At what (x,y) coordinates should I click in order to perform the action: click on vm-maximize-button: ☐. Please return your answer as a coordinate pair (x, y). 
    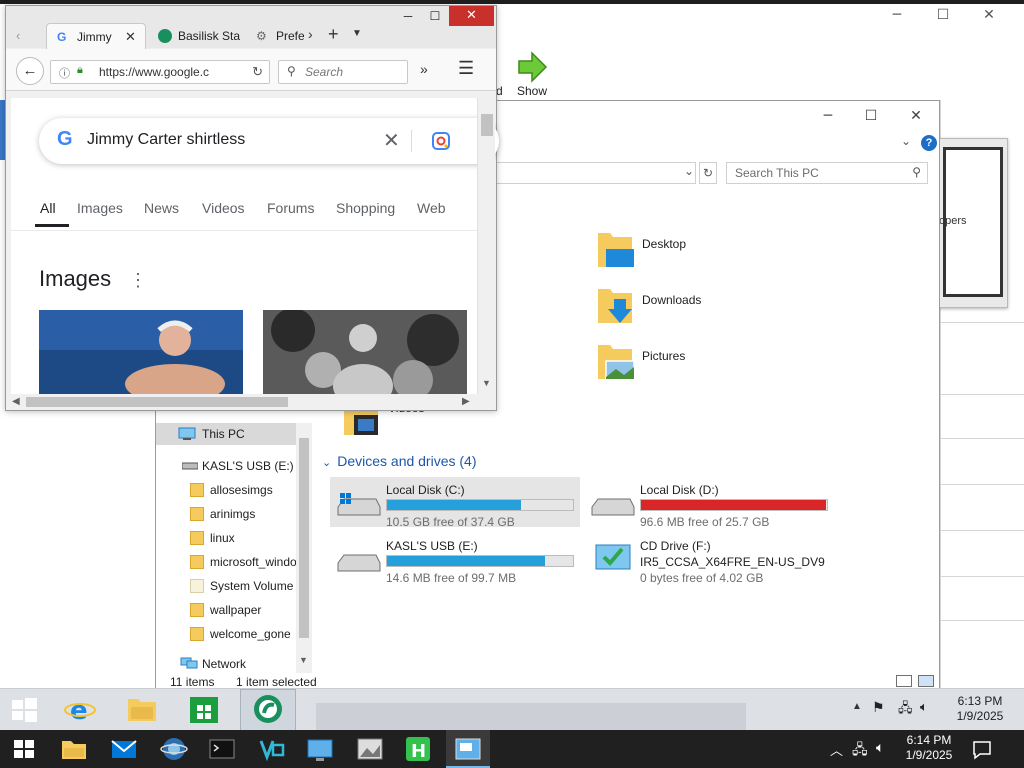
    Looking at the image, I should click on (943, 16).